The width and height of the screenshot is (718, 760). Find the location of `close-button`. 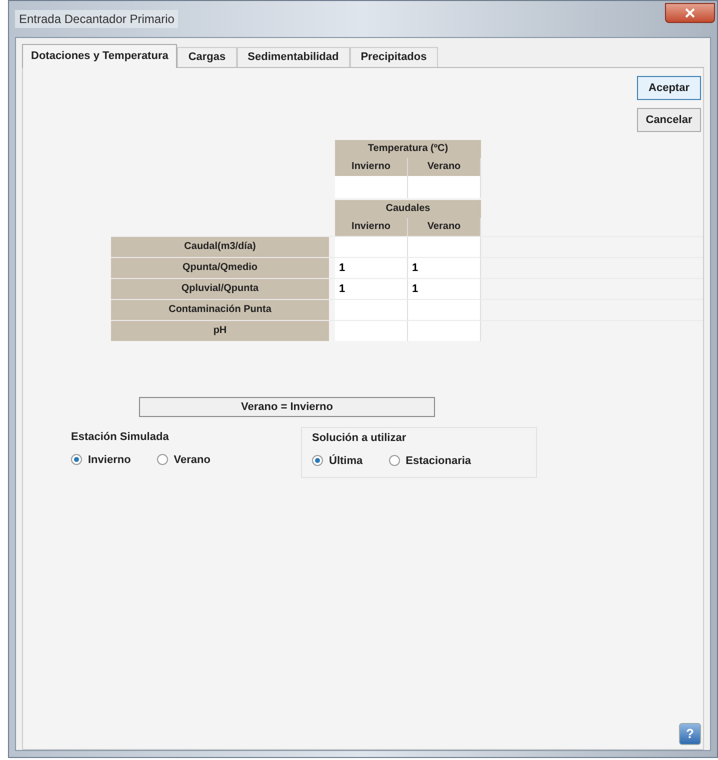

close-button is located at coordinates (690, 13).